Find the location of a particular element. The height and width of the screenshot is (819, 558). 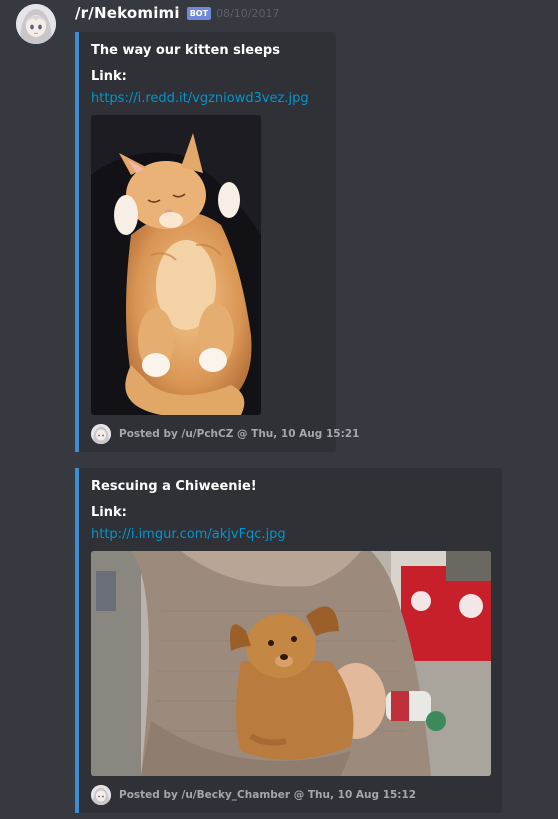

message-timestamp: 08/10/2017 is located at coordinates (248, 13).